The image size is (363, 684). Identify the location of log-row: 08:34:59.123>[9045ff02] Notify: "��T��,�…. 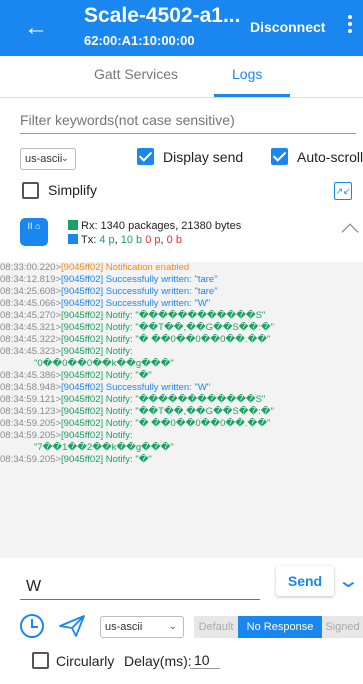
(181, 412).